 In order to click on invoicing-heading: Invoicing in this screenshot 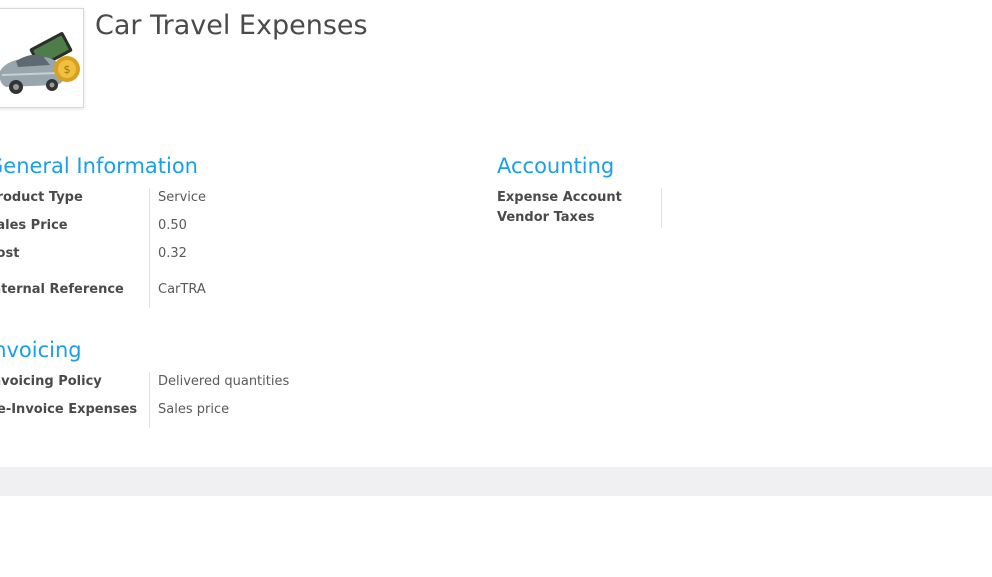, I will do `click(41, 350)`.